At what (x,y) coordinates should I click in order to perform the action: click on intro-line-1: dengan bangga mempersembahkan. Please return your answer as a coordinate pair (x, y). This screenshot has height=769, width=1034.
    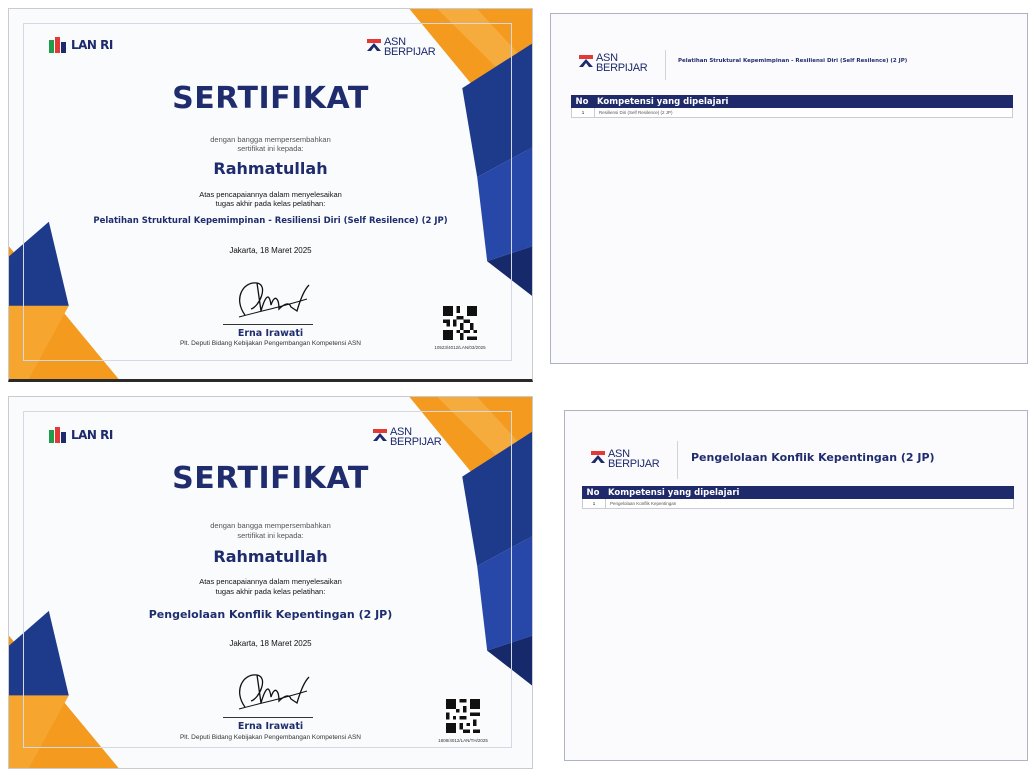
    Looking at the image, I should click on (270, 525).